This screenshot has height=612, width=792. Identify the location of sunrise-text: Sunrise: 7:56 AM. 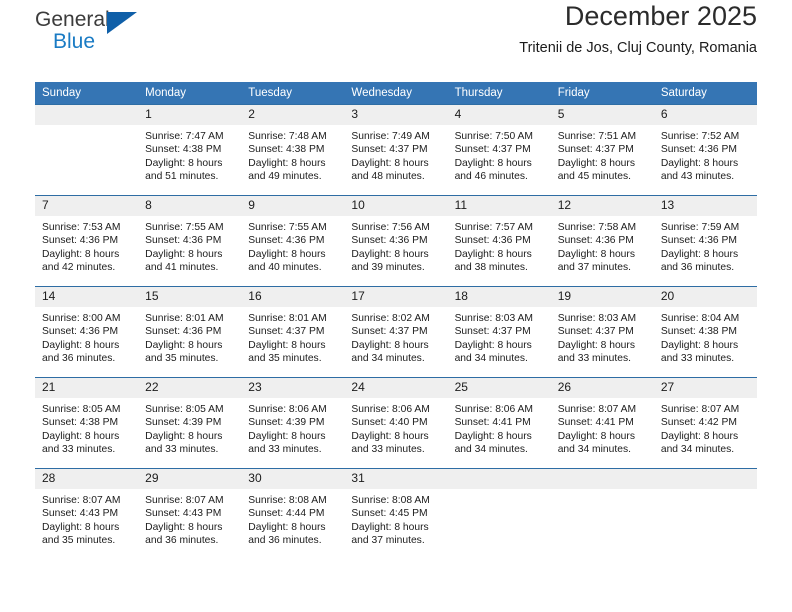
(390, 227).